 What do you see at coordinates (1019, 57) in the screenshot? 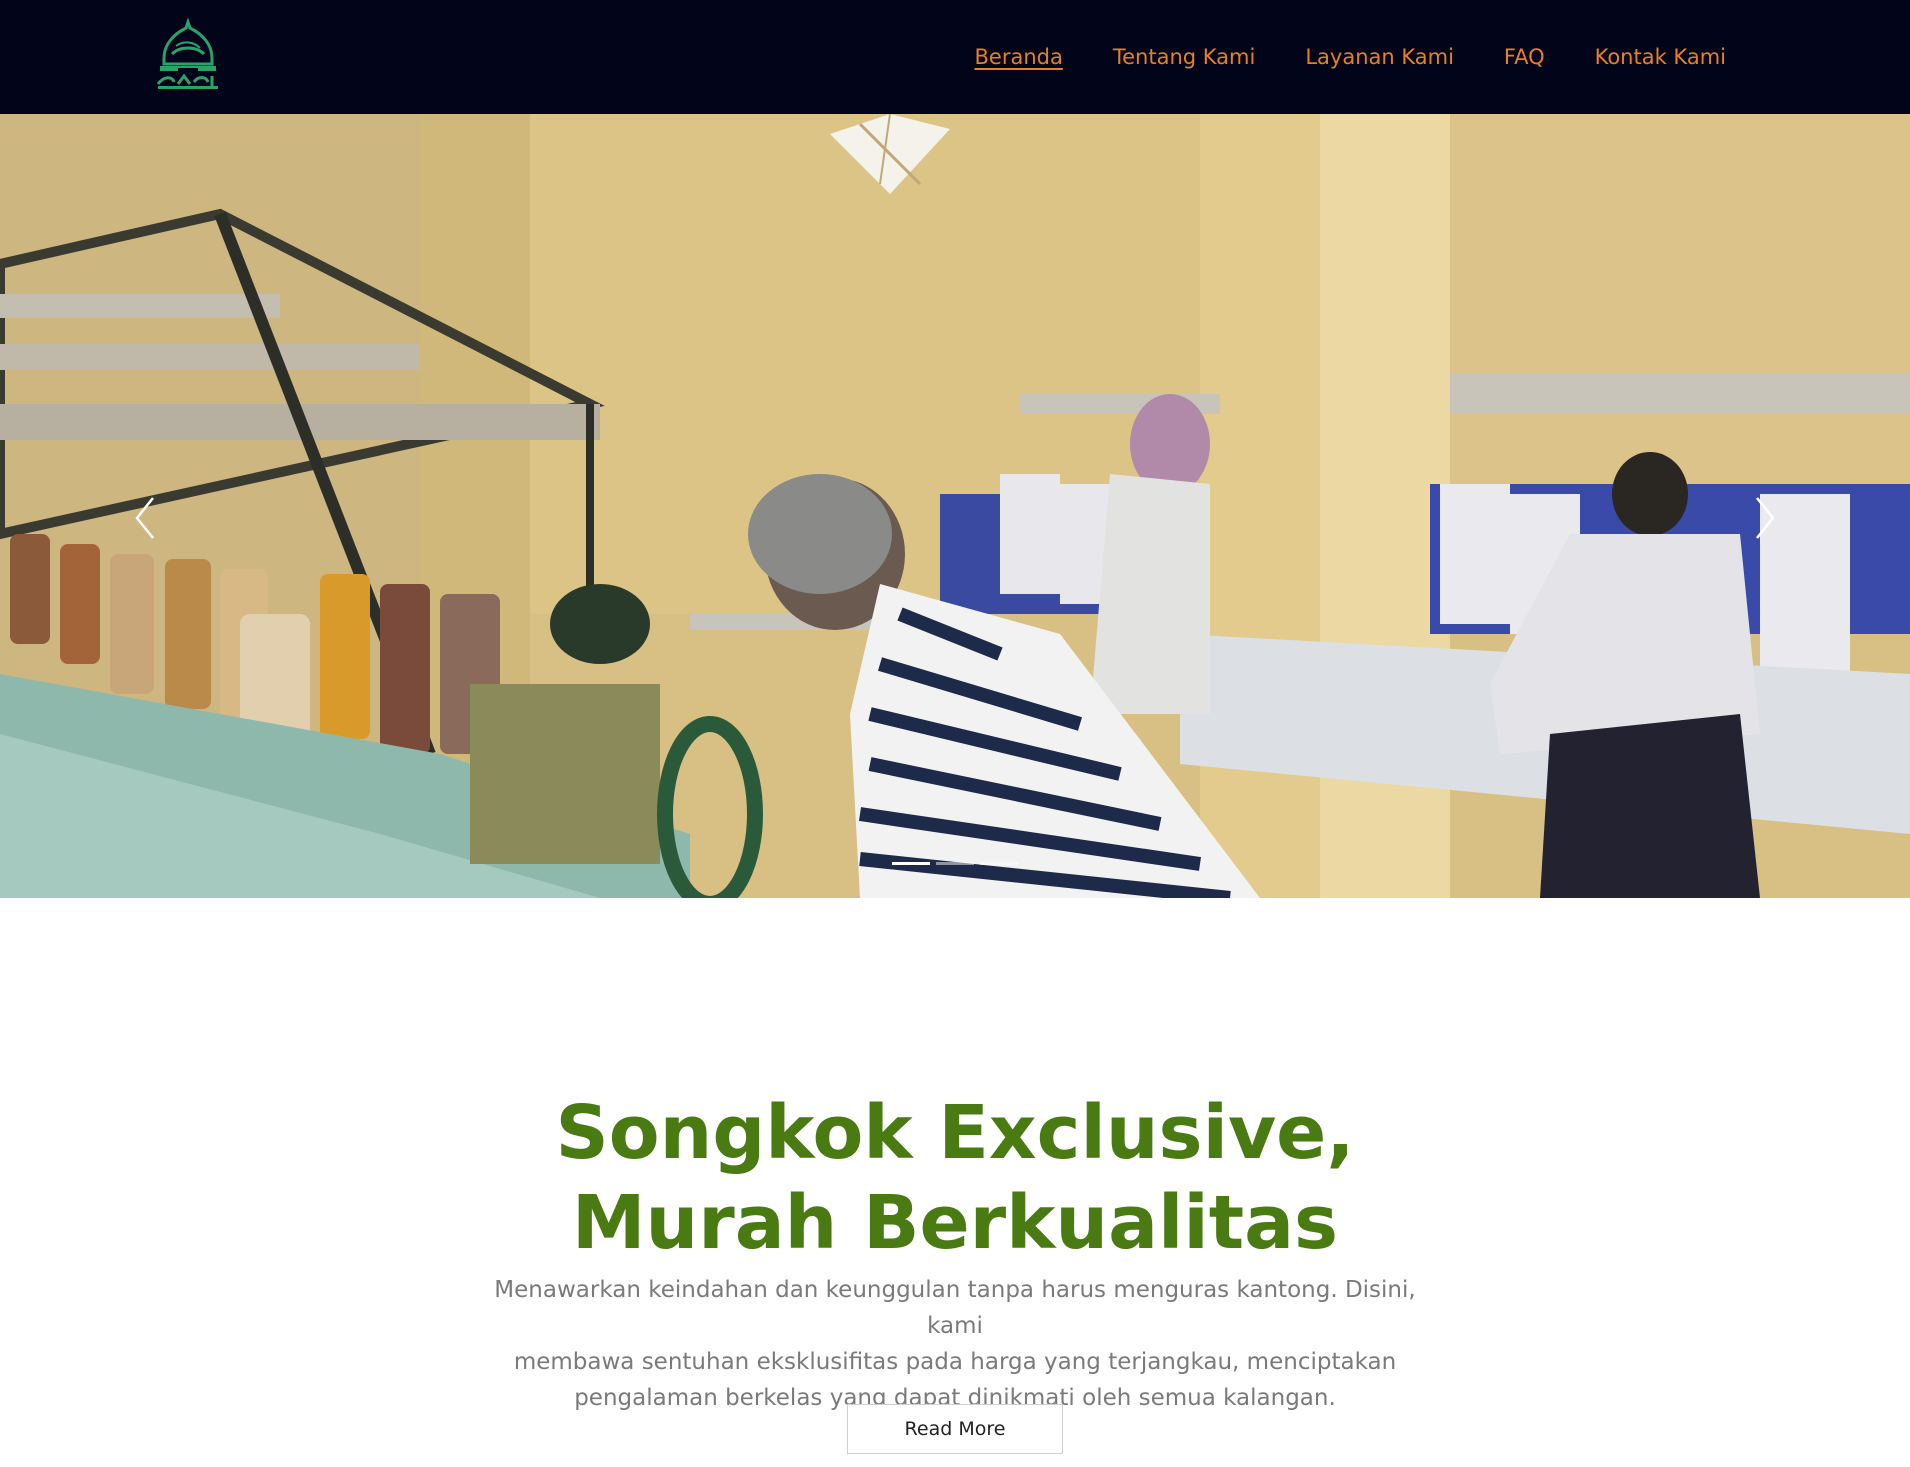
I see `nav-link-beranda: Beranda` at bounding box center [1019, 57].